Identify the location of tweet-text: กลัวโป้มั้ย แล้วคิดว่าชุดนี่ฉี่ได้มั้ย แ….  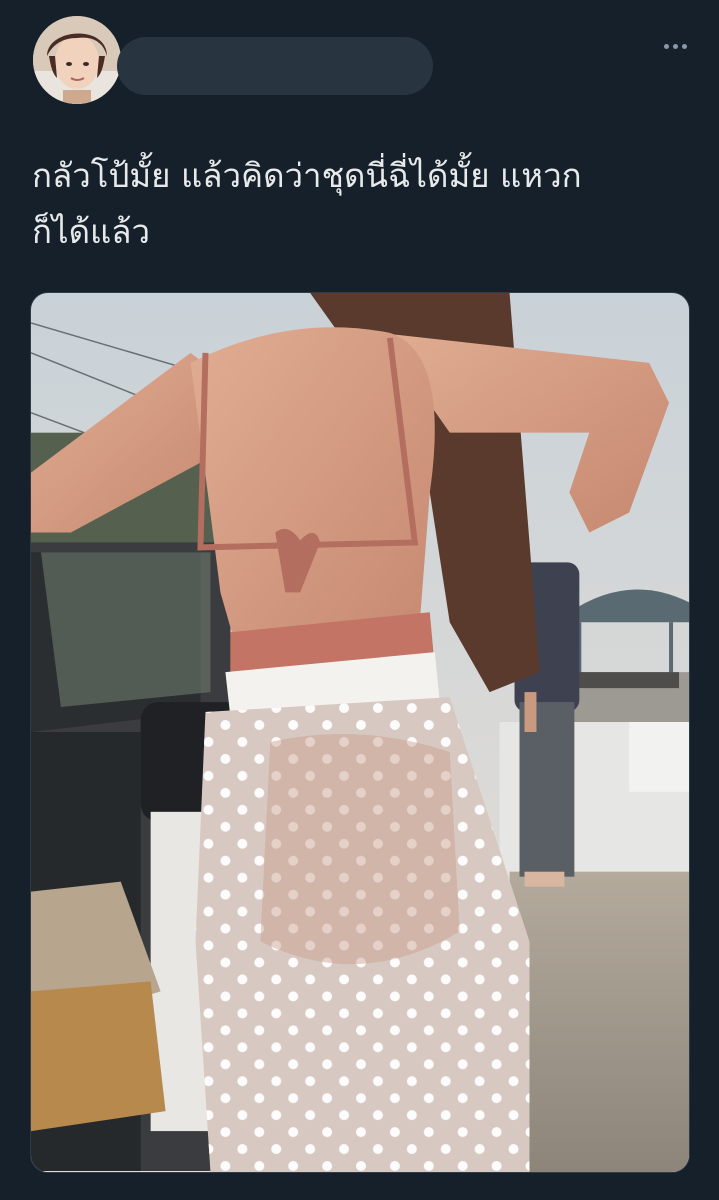
(352, 204).